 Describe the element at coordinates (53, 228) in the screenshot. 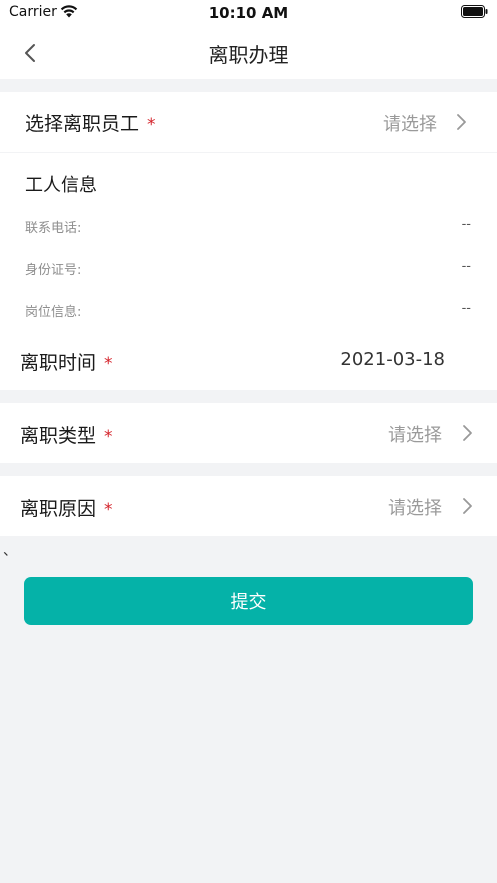

I see `phone-label: 联系电话:` at that location.